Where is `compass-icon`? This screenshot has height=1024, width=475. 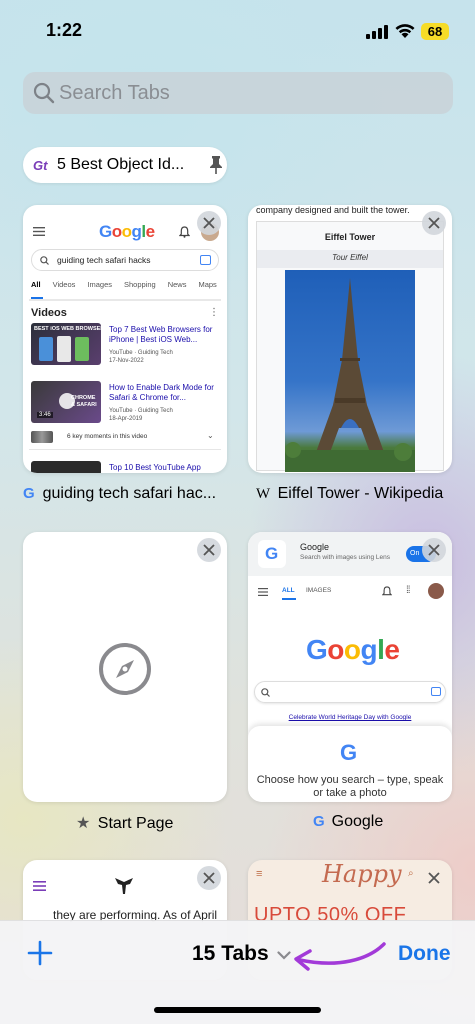 compass-icon is located at coordinates (125, 669).